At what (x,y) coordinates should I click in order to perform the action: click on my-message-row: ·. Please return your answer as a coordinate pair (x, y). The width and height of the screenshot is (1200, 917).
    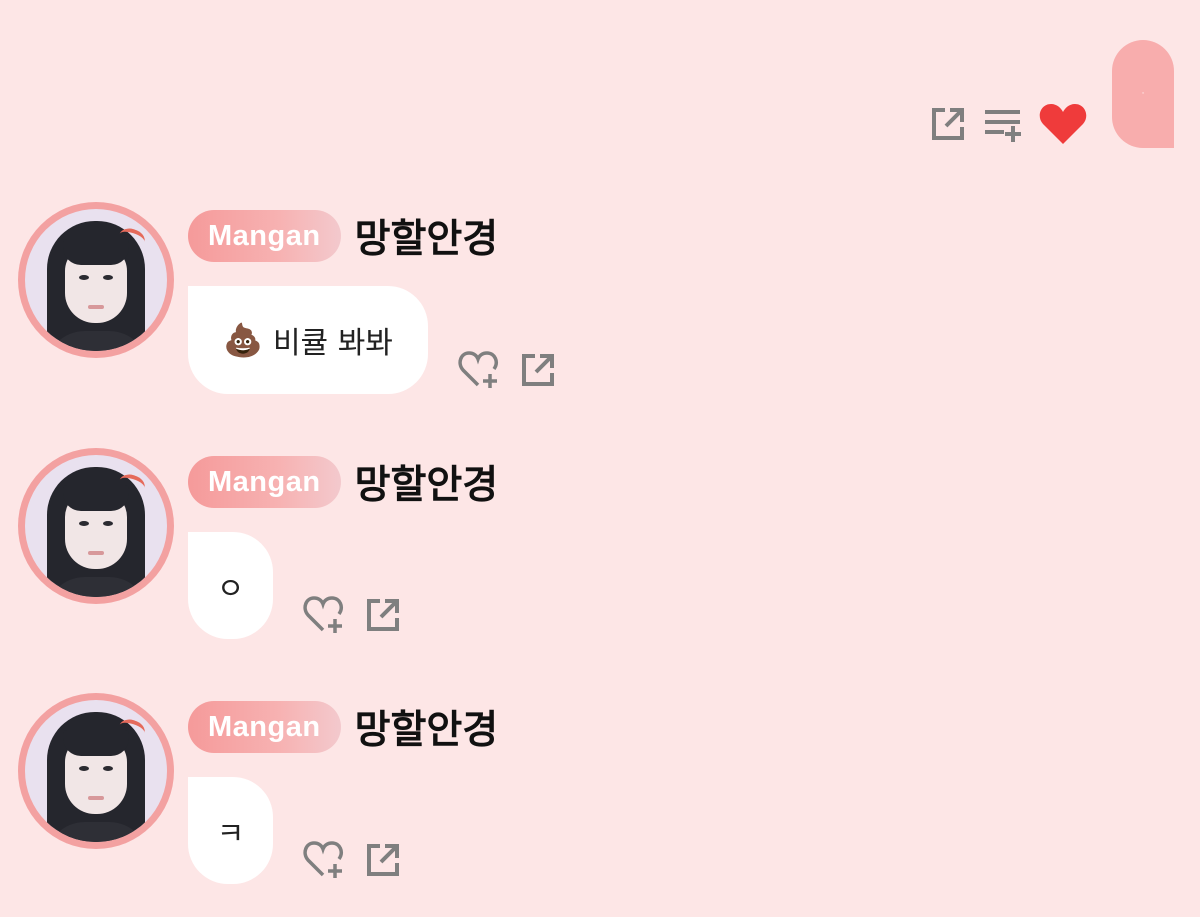
    Looking at the image, I should click on (1051, 94).